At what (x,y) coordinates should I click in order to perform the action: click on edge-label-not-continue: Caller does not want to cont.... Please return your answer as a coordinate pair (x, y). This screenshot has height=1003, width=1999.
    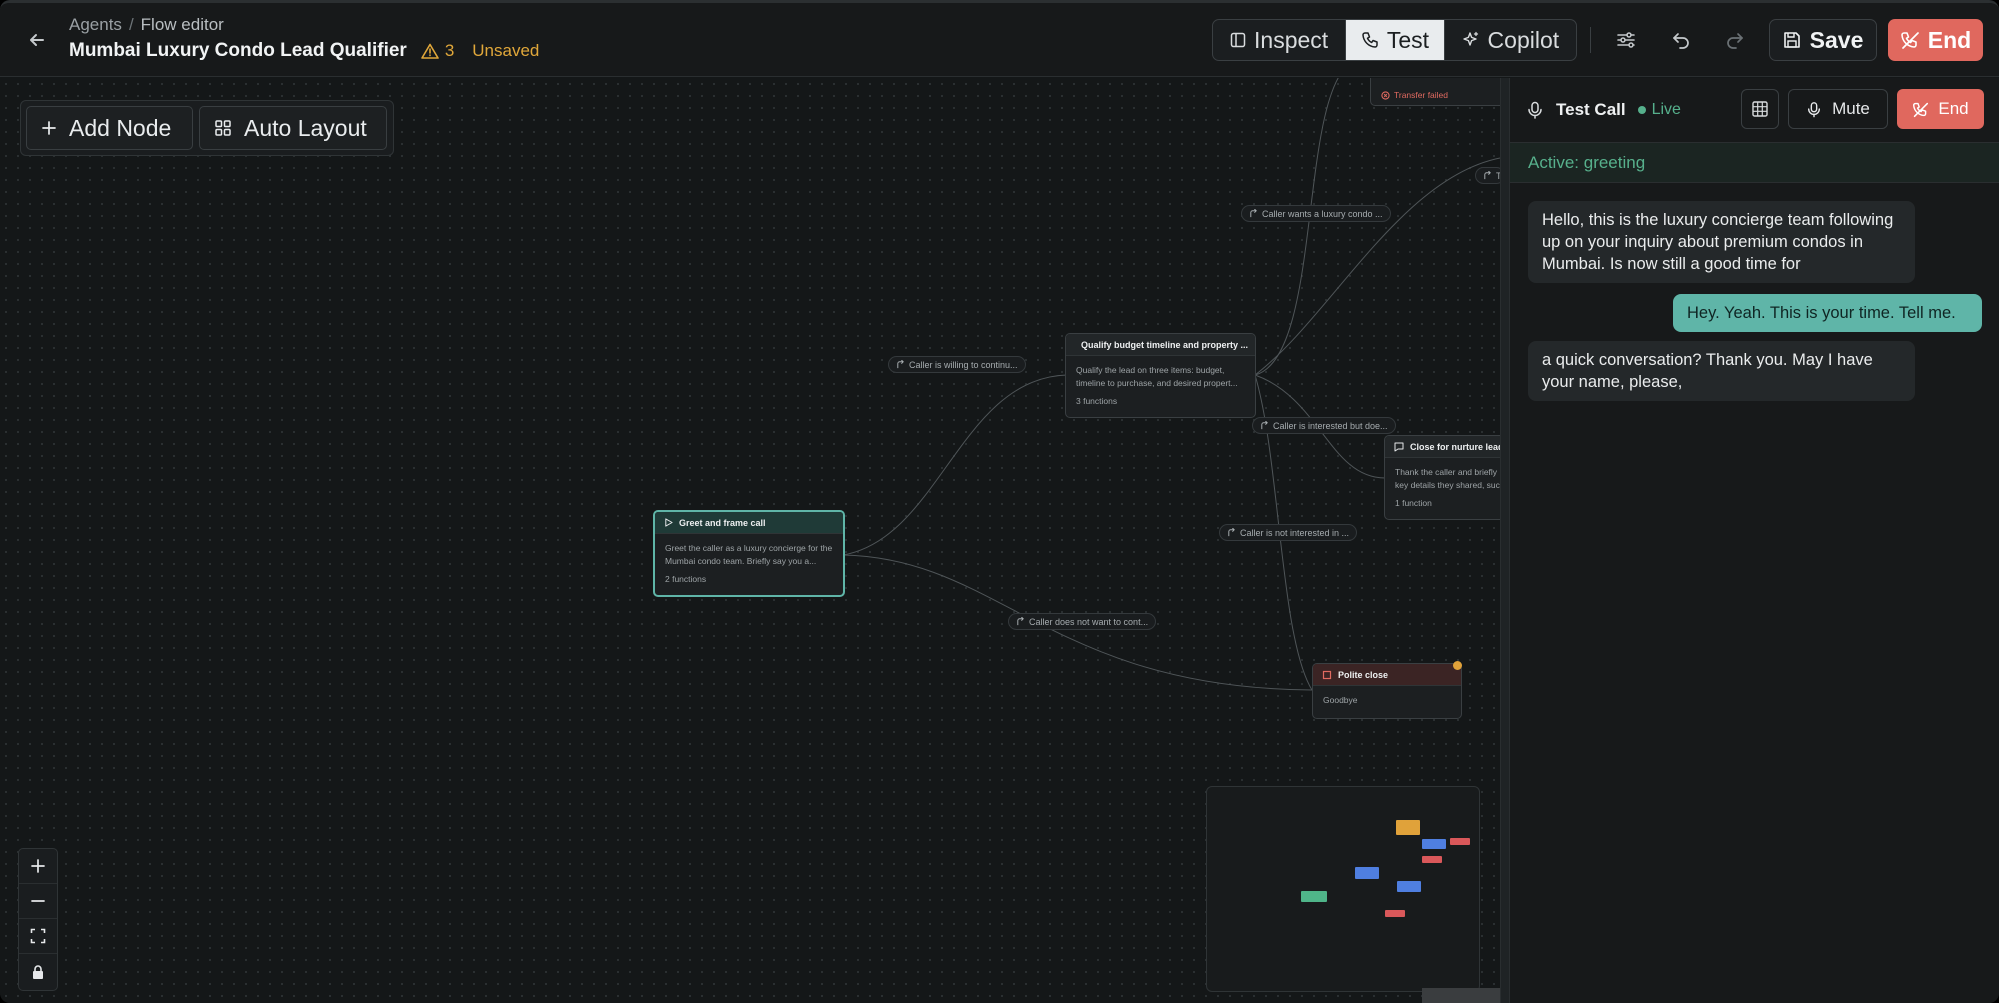
    Looking at the image, I should click on (1082, 621).